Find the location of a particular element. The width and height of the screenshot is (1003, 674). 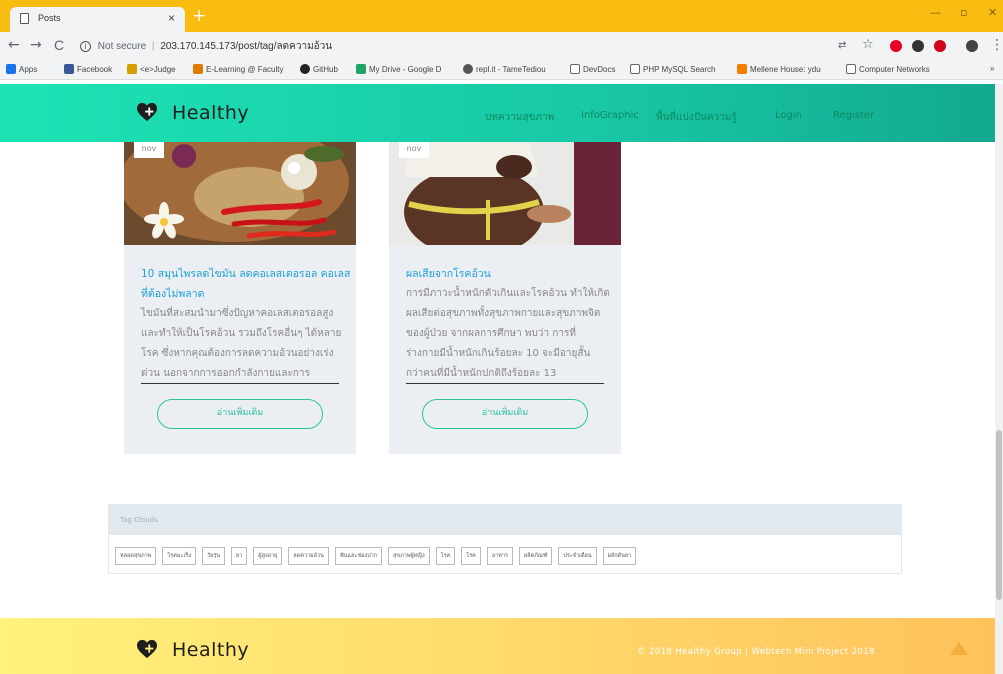

tag-item: ประจำเดือน is located at coordinates (577, 556).